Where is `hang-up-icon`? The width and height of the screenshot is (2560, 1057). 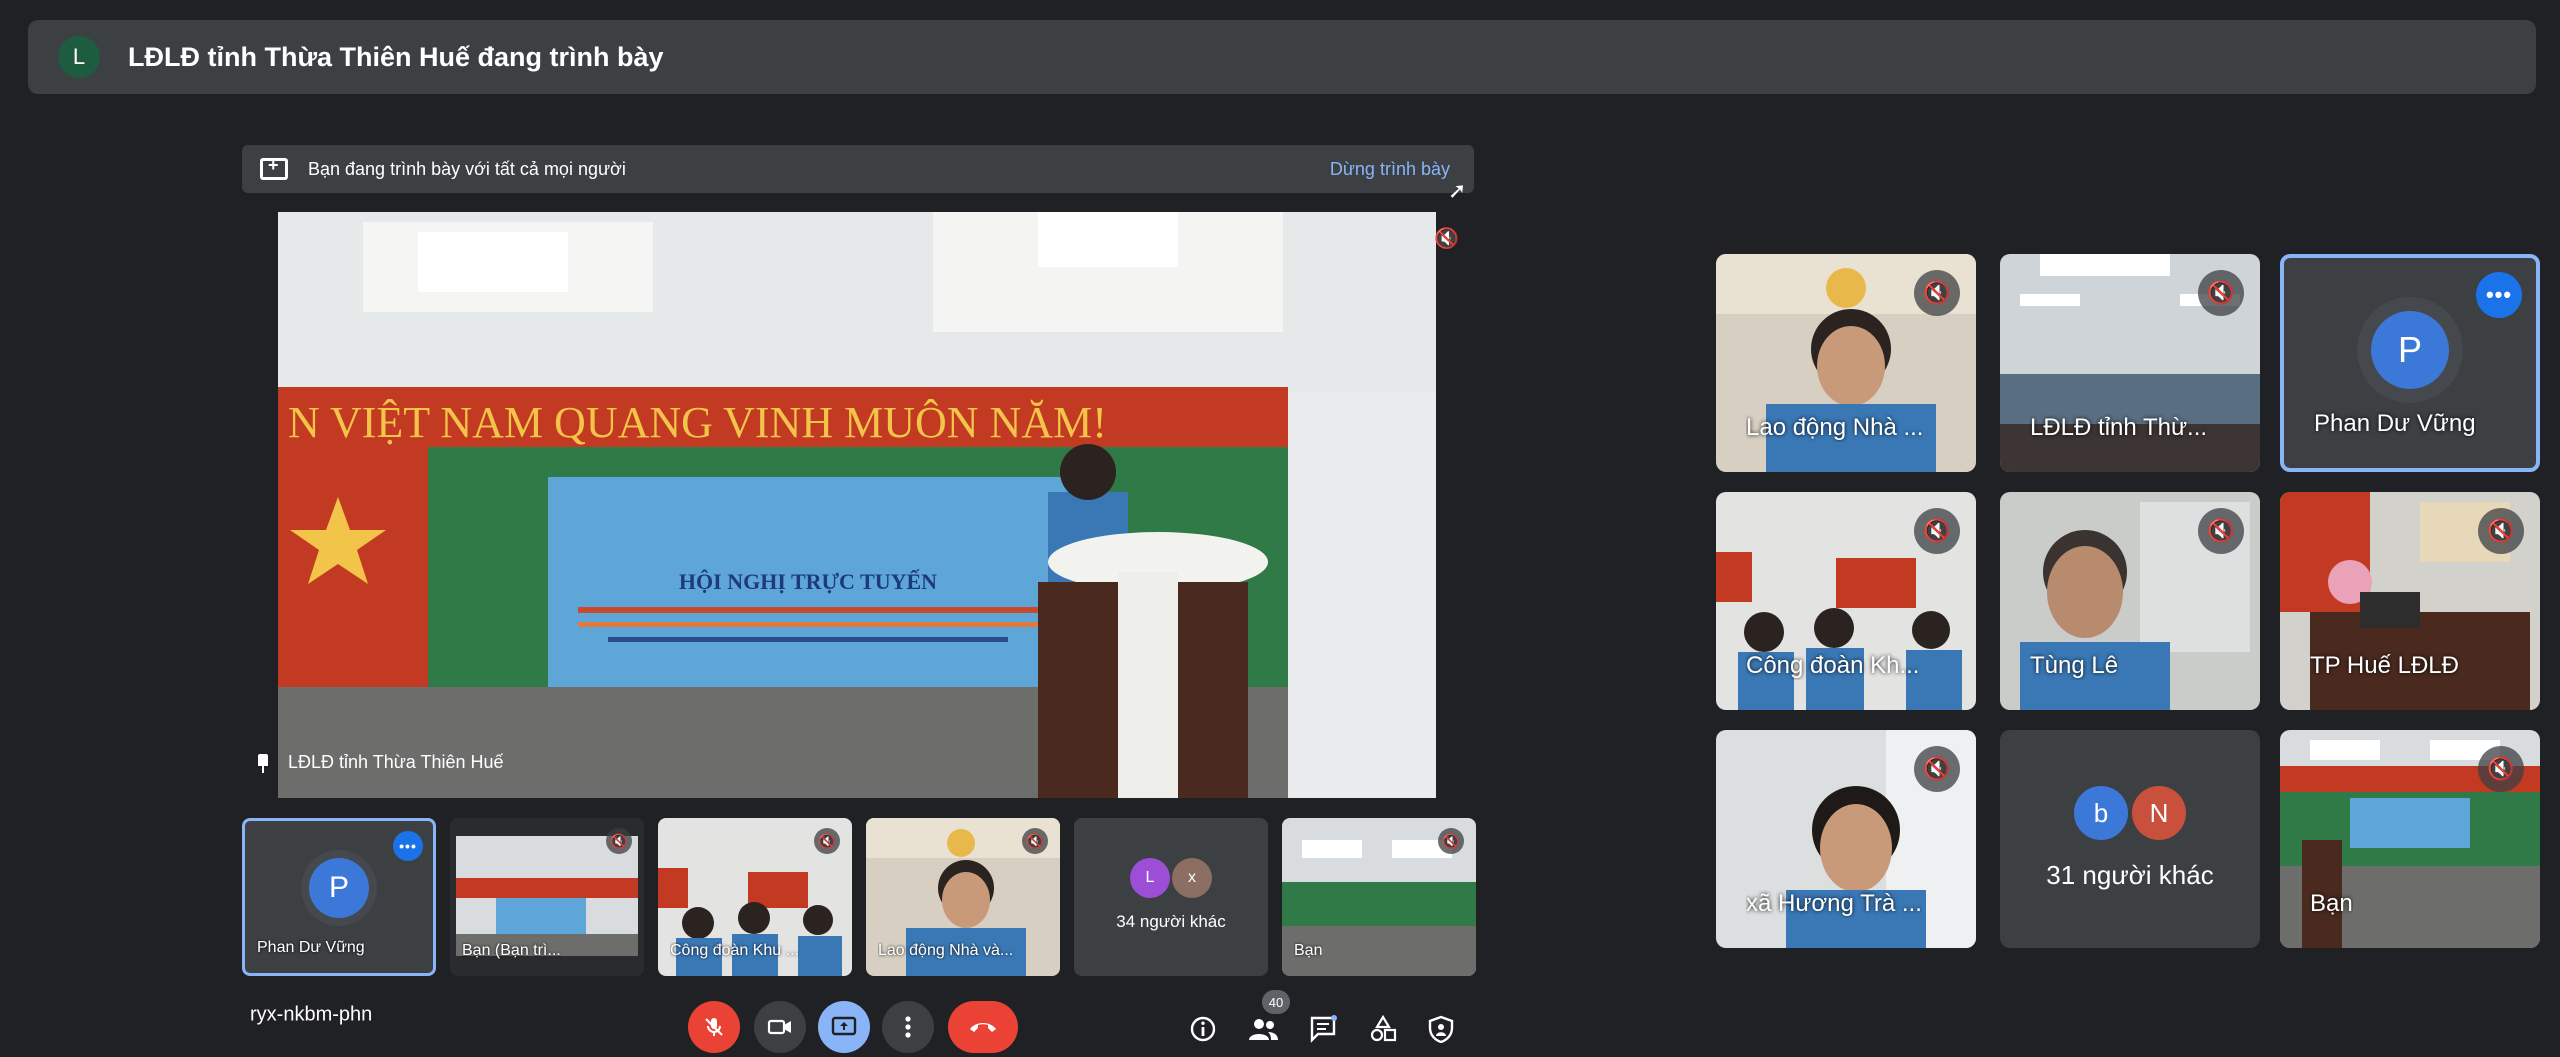
hang-up-icon is located at coordinates (983, 1027).